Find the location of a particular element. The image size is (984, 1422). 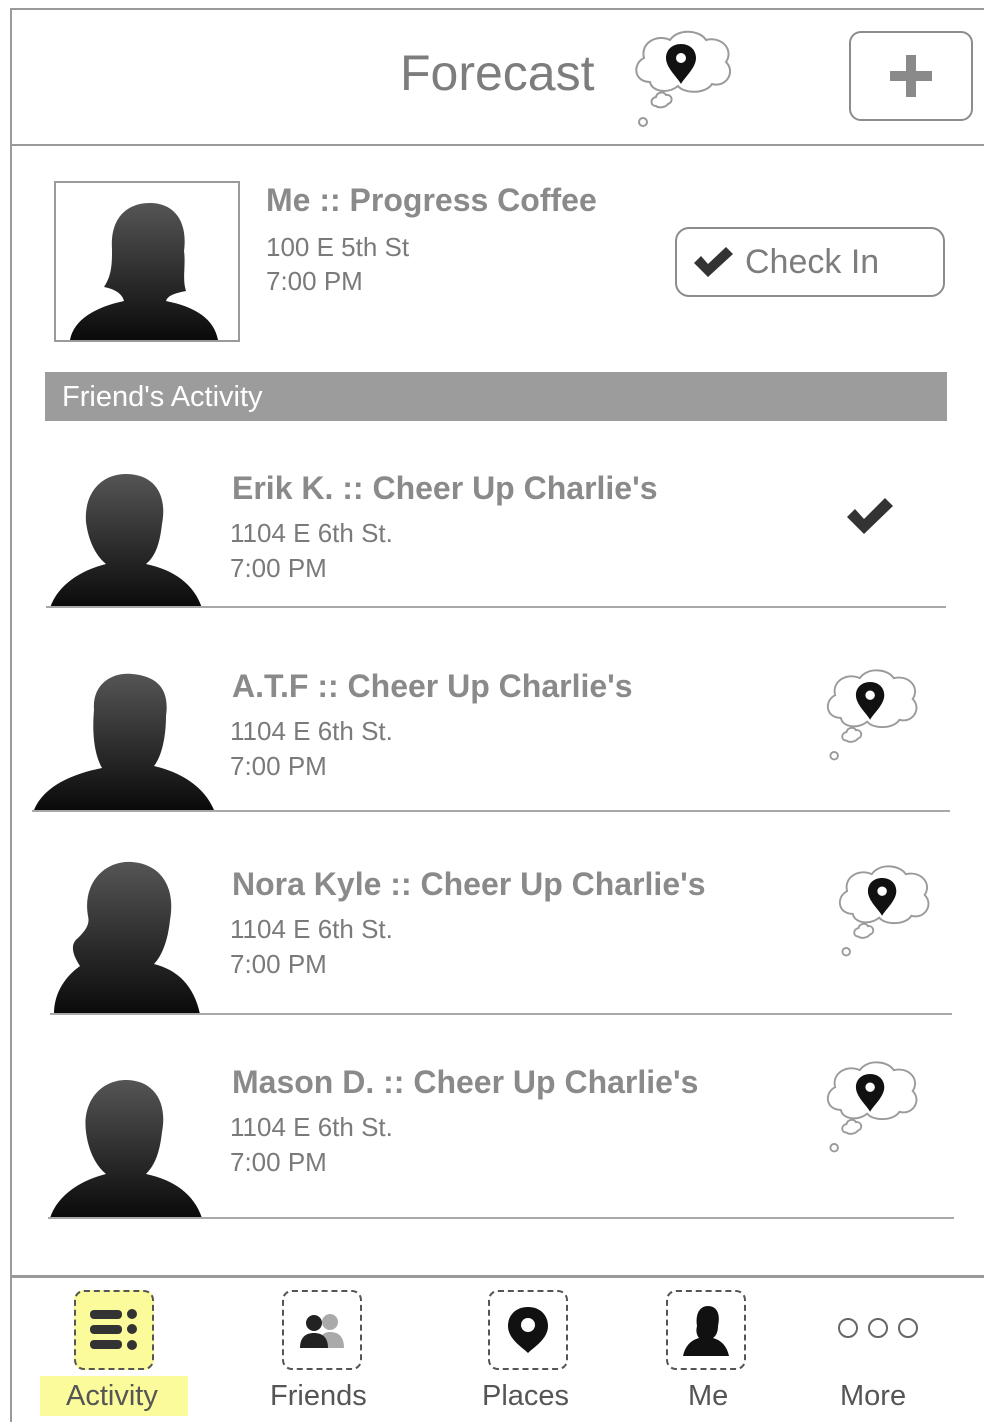

tab-places: Places is located at coordinates (530, 1353).